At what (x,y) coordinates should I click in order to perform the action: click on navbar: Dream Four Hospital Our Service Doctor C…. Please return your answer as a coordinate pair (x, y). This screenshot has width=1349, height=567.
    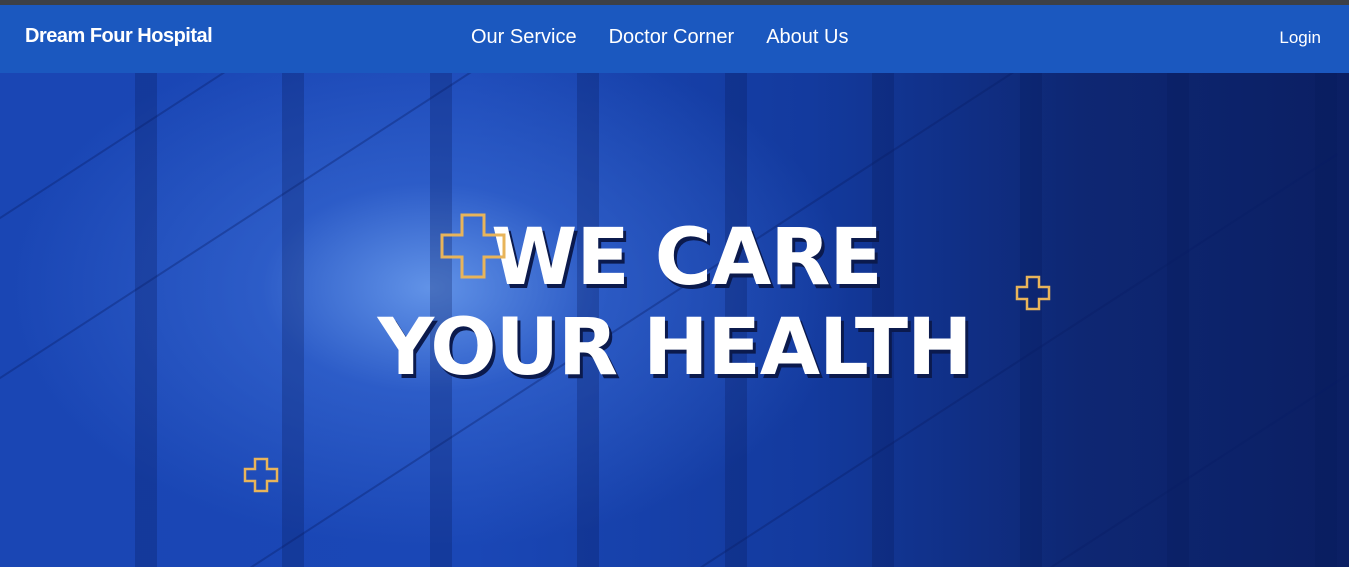
    Looking at the image, I should click on (674, 39).